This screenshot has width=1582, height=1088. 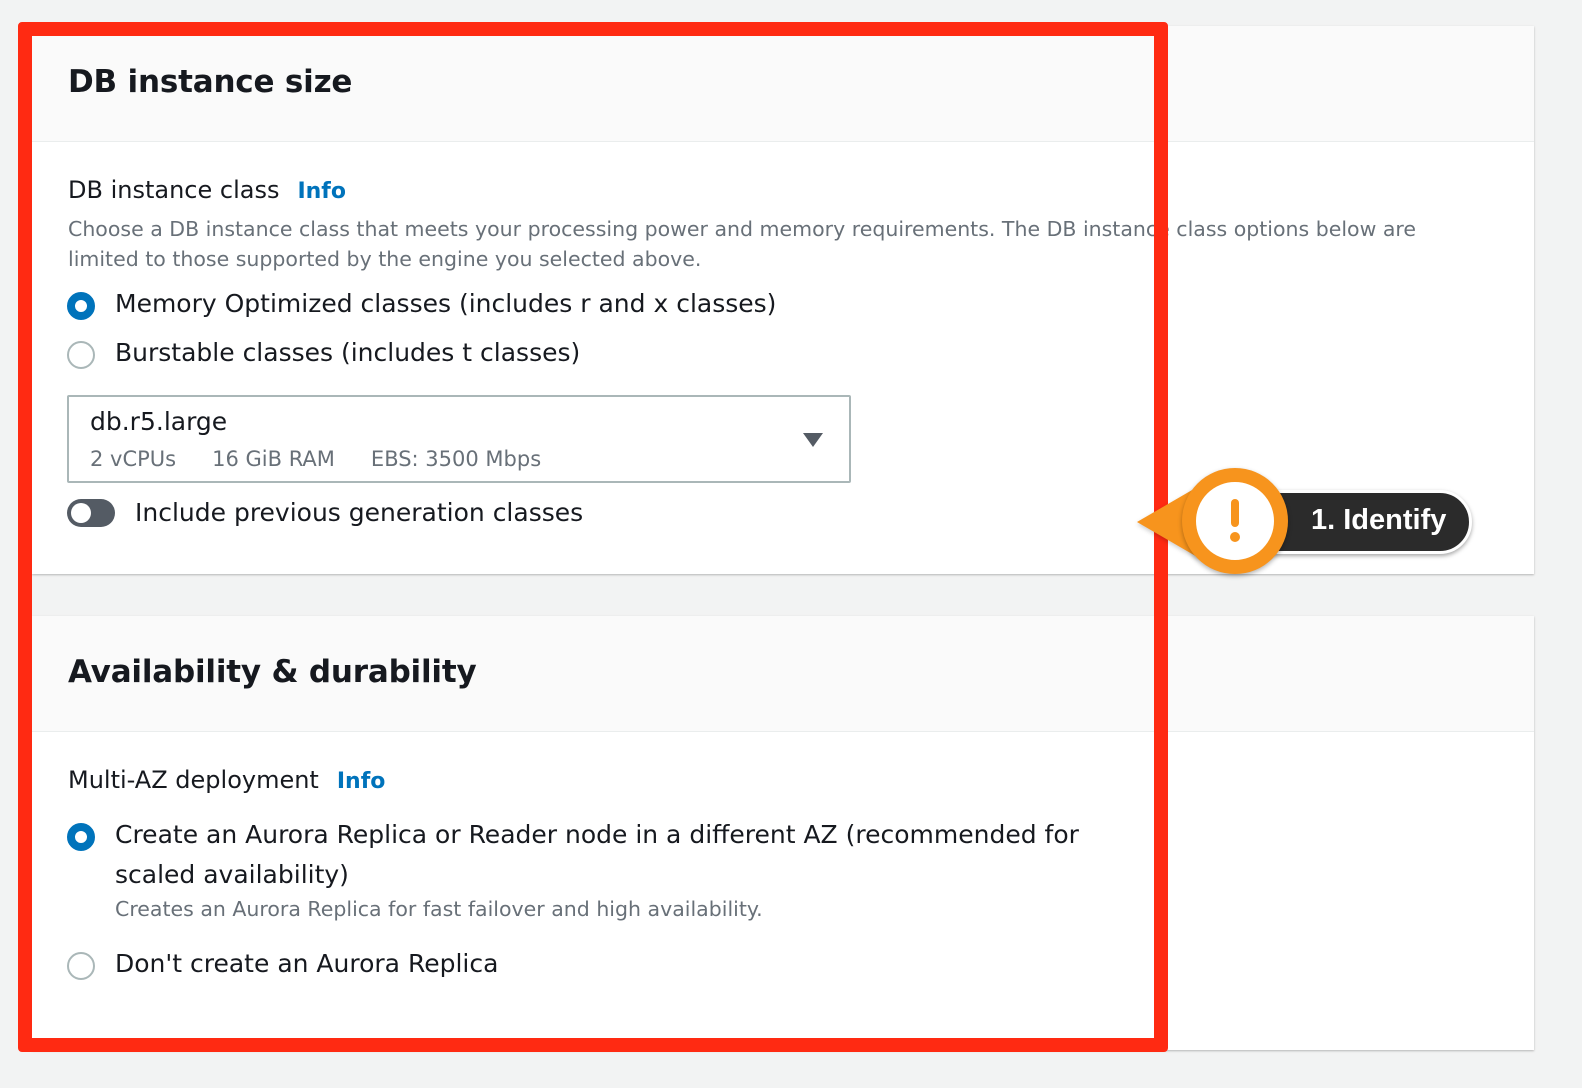 I want to click on multi-az-label: Multi-AZ deployment Info, so click(x=226, y=780).